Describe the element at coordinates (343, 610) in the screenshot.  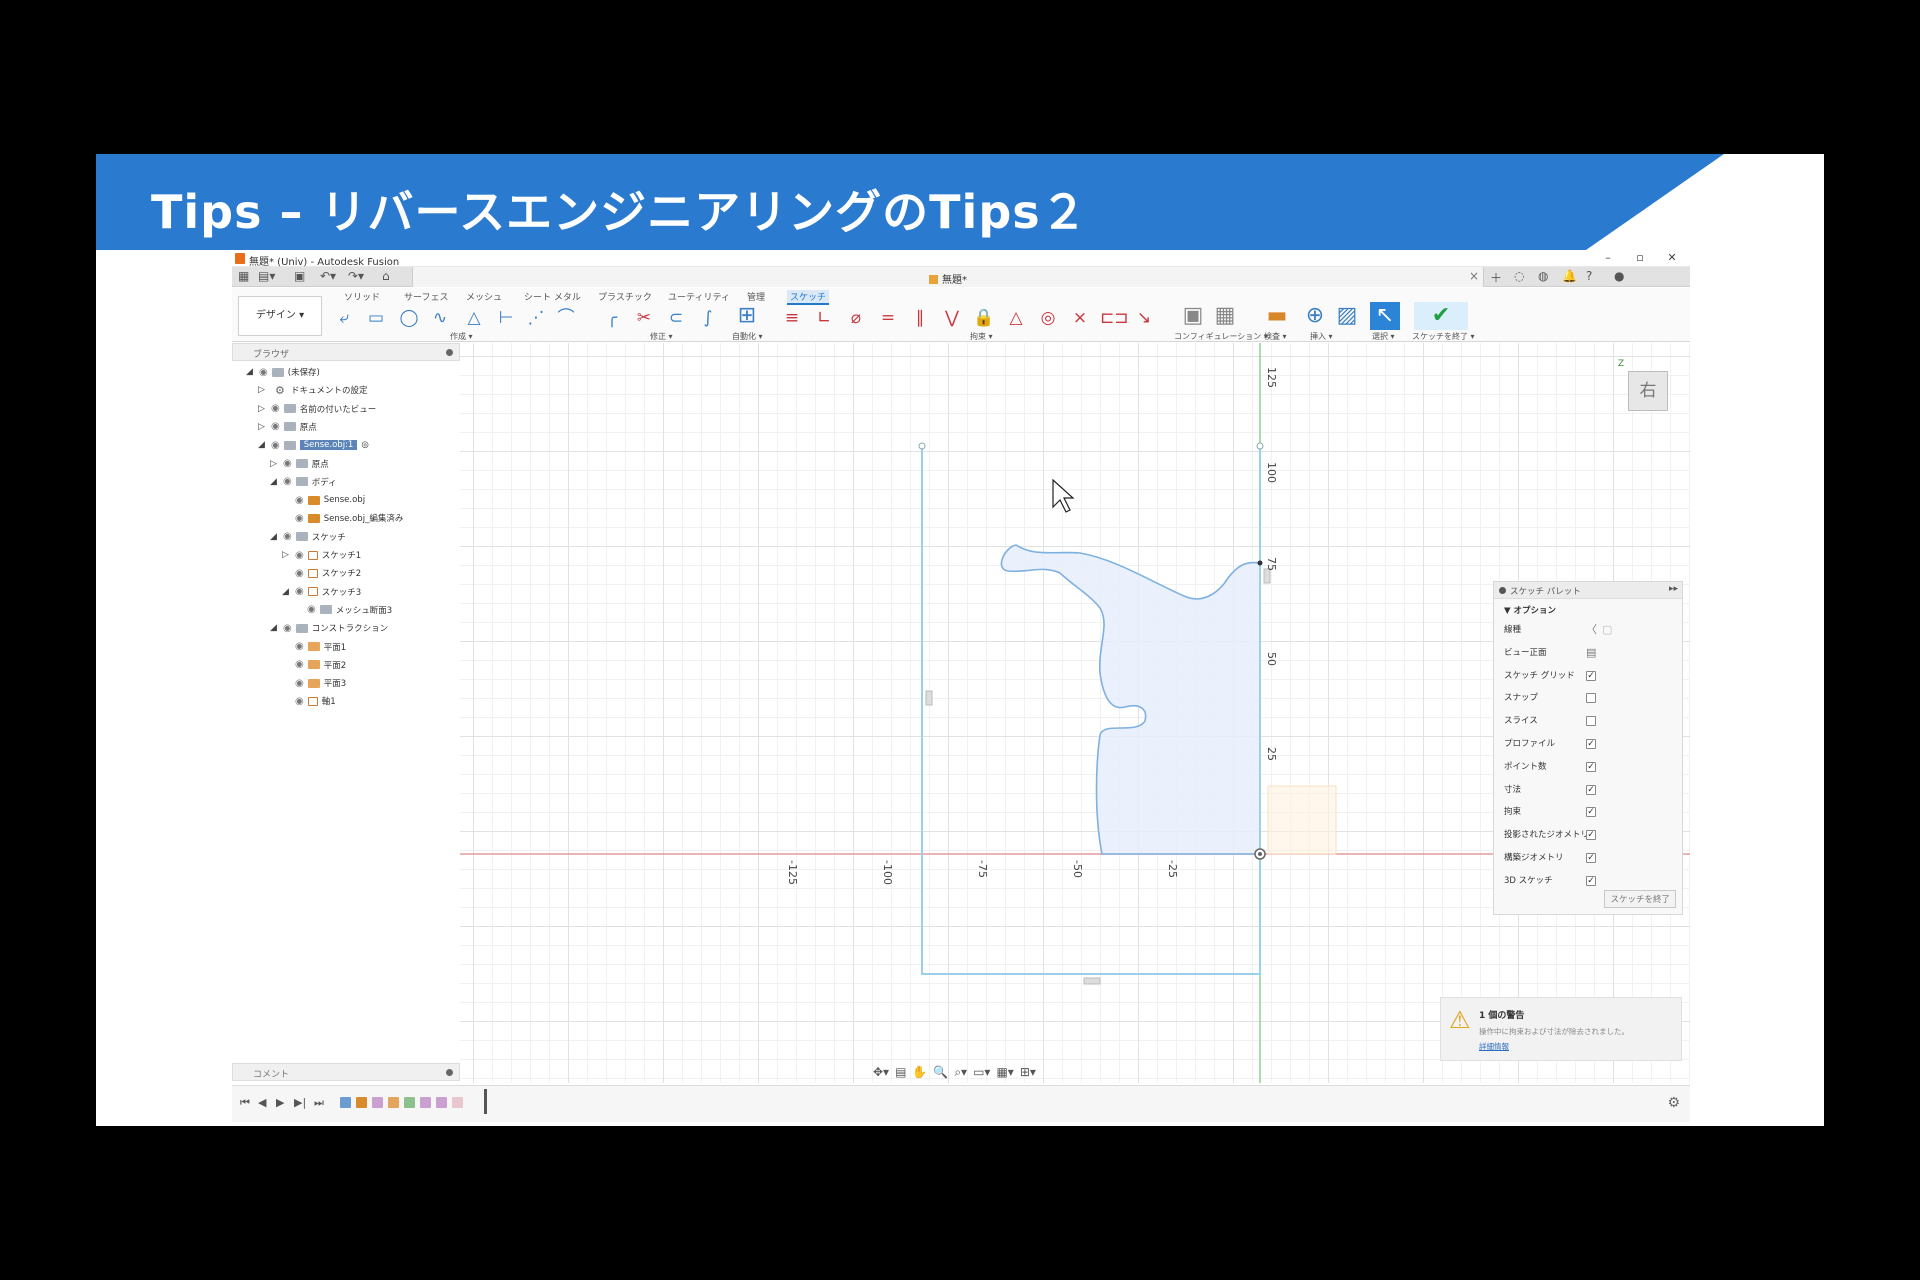
I see `browser-node: ◉ メッシュ断面3` at that location.